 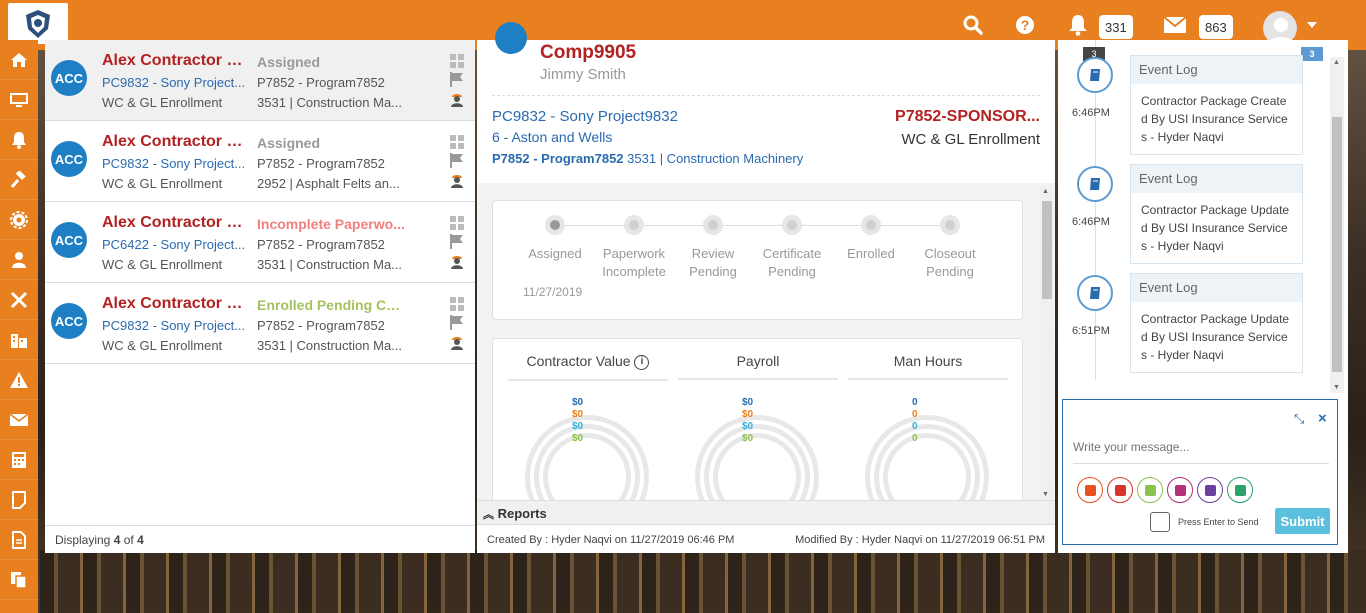 What do you see at coordinates (1312, 25) in the screenshot?
I see `chevron-down-icon` at bounding box center [1312, 25].